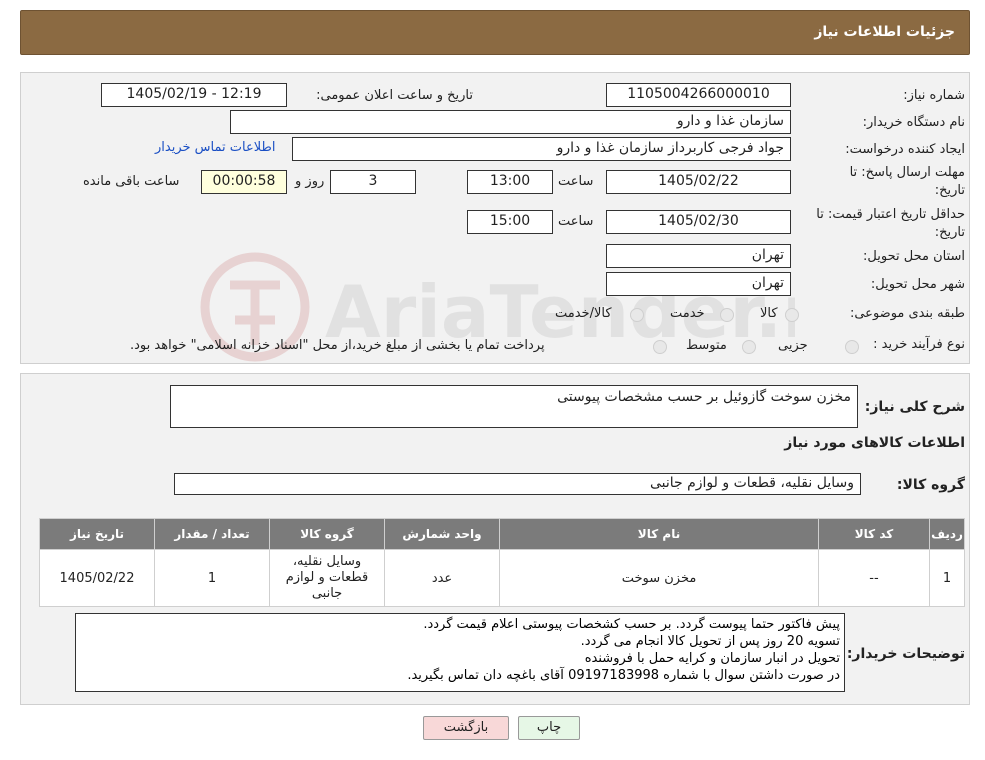  What do you see at coordinates (131, 181) in the screenshot?
I see `remaining-time-label: ساعت باقی مانده` at bounding box center [131, 181].